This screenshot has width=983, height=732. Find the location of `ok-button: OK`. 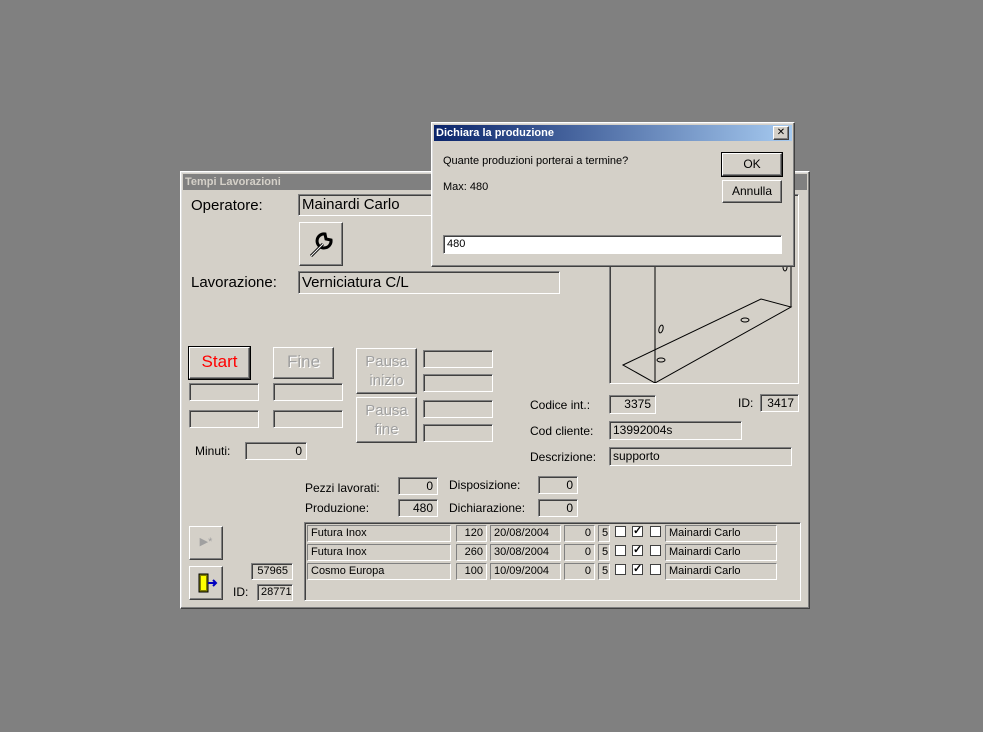

ok-button: OK is located at coordinates (752, 164).